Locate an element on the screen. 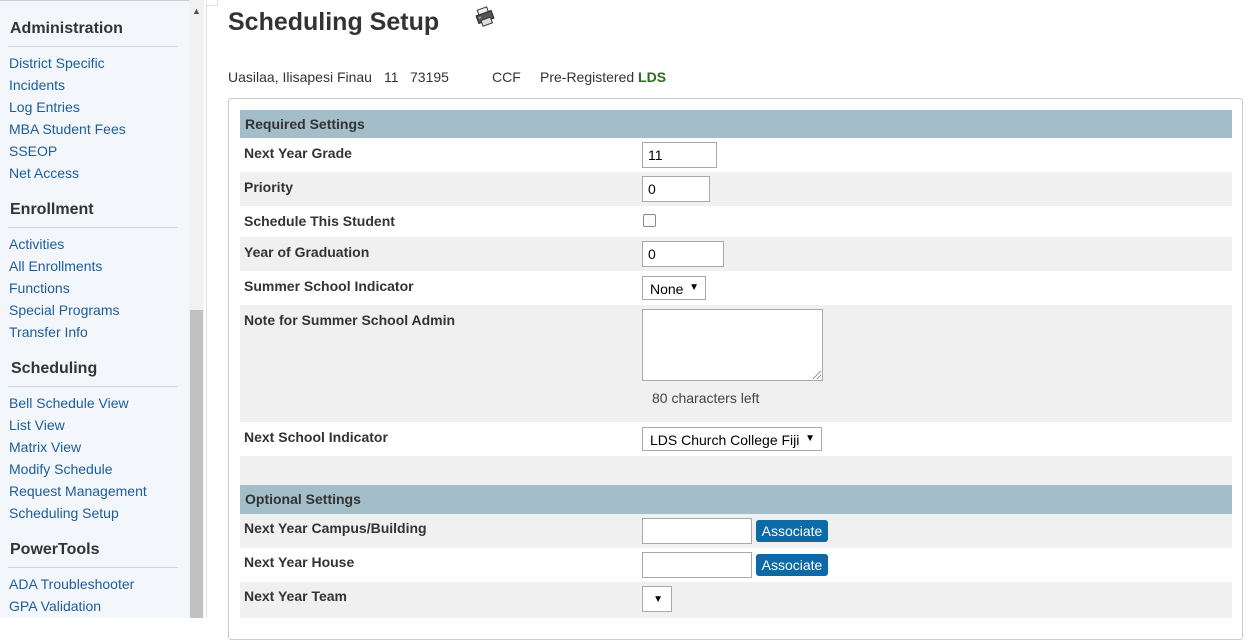  next-school-indicator-label: Next School Indicator is located at coordinates (316, 437).